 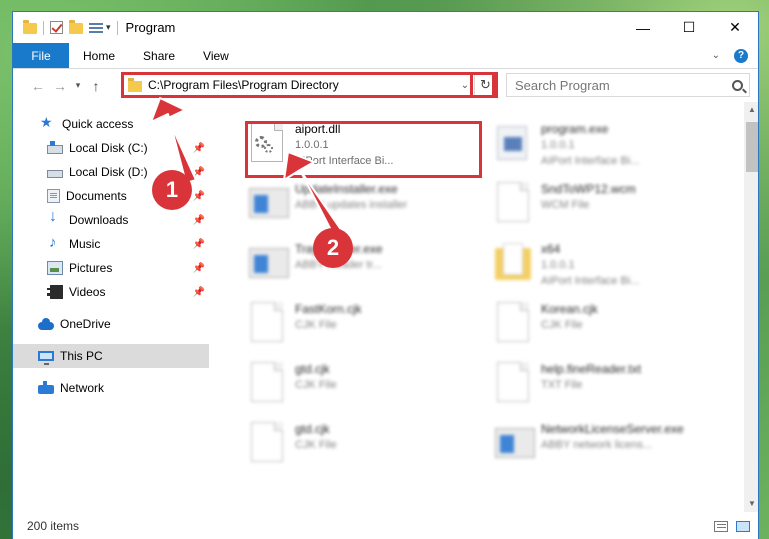 I want to click on ribbon-right-controls: ⌄ ?, so click(x=735, y=55).